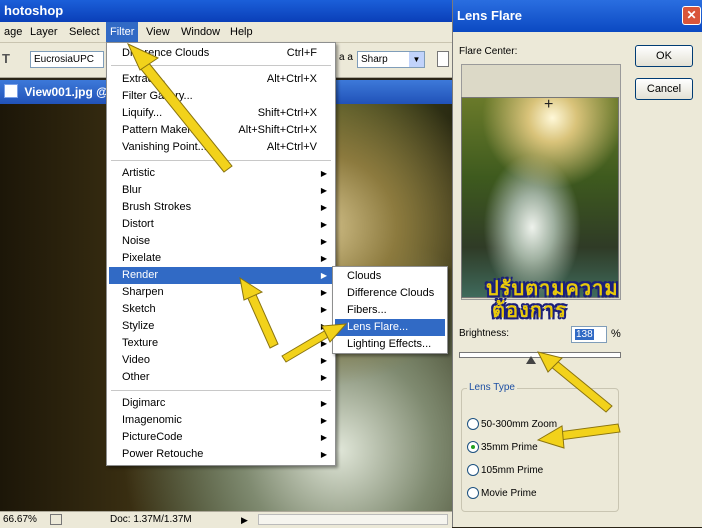 This screenshot has width=702, height=528. I want to click on align-left-icon, so click(443, 59).